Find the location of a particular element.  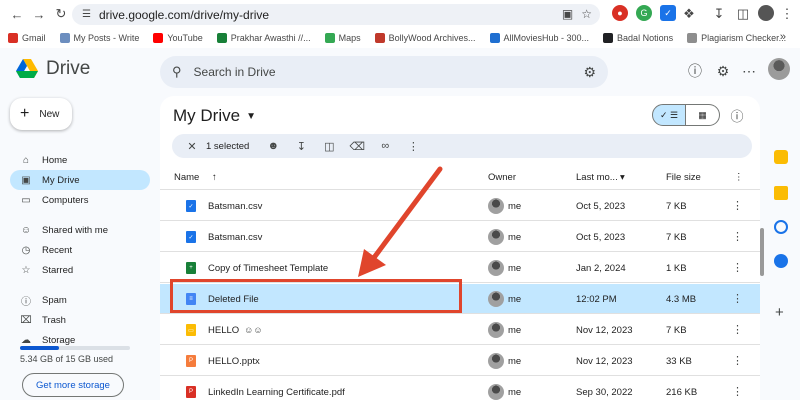

help-icon: ⓘ is located at coordinates (695, 71).